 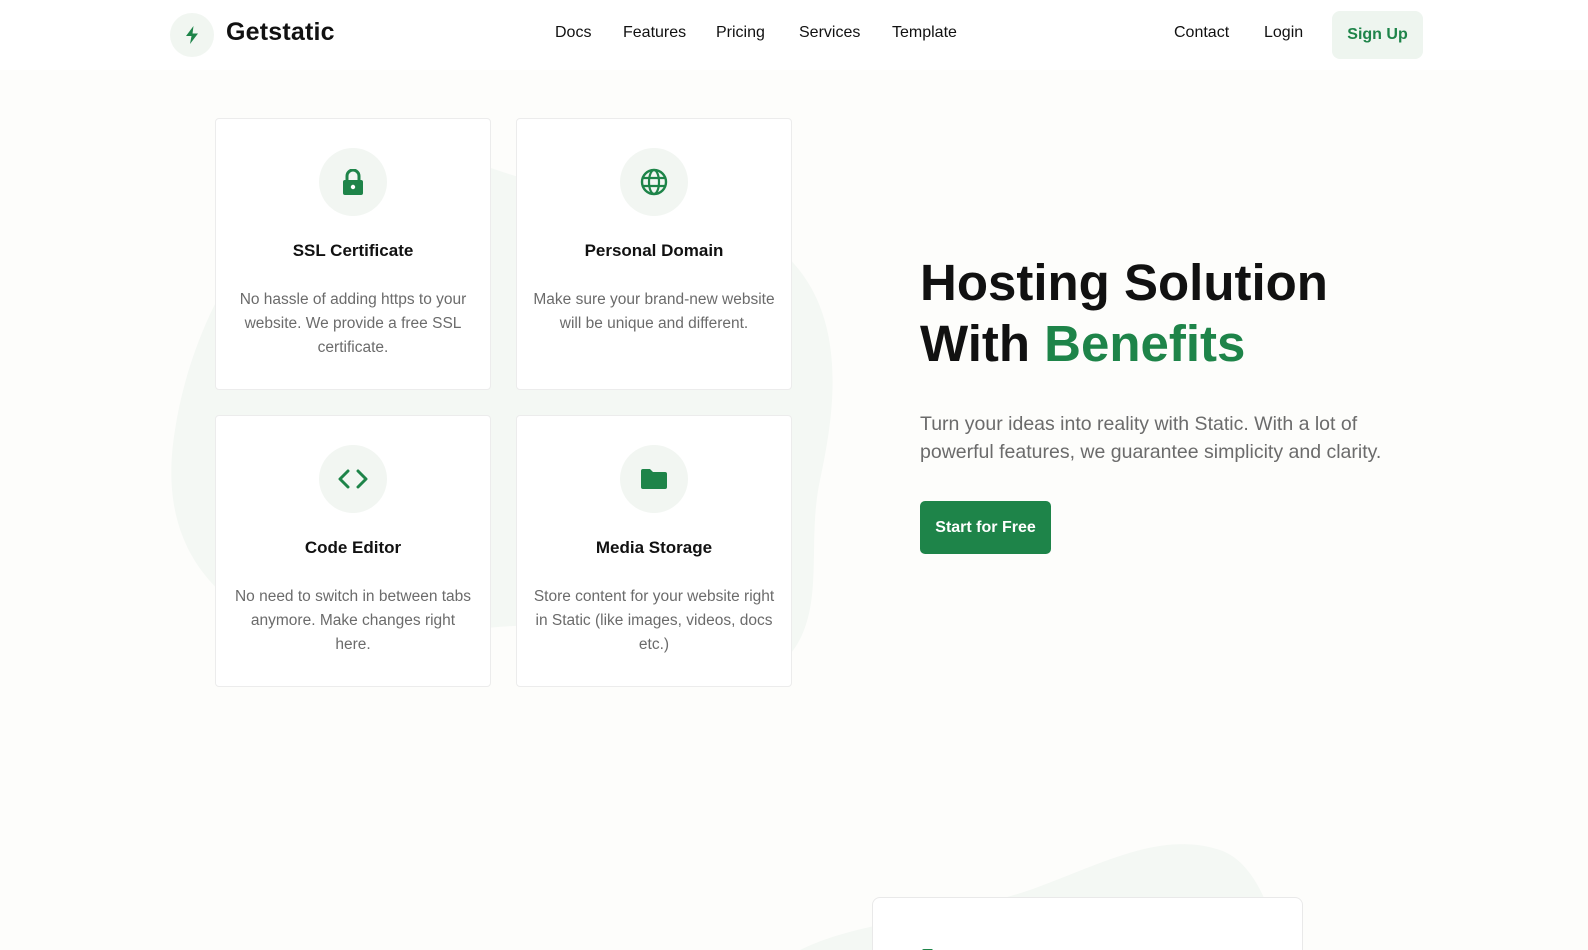 What do you see at coordinates (654, 250) in the screenshot?
I see `feature-title: Personal Domain` at bounding box center [654, 250].